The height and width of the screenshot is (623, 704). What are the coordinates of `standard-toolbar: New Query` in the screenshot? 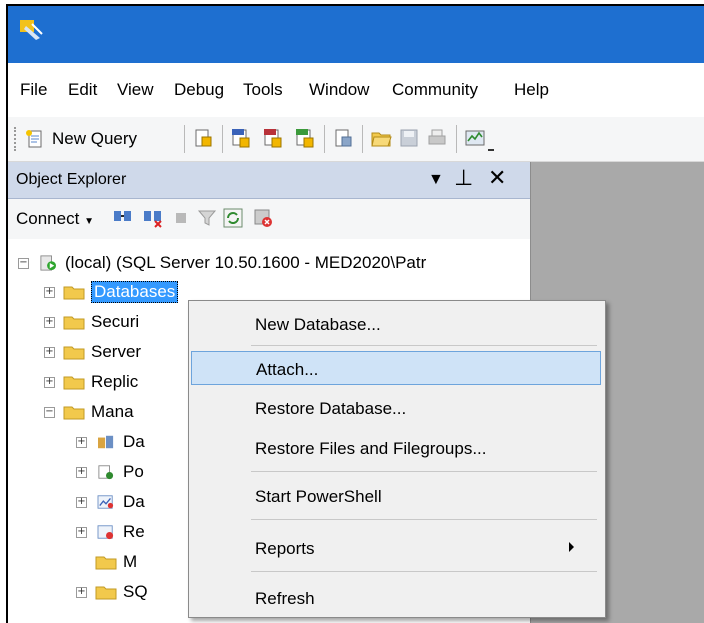 It's located at (356, 139).